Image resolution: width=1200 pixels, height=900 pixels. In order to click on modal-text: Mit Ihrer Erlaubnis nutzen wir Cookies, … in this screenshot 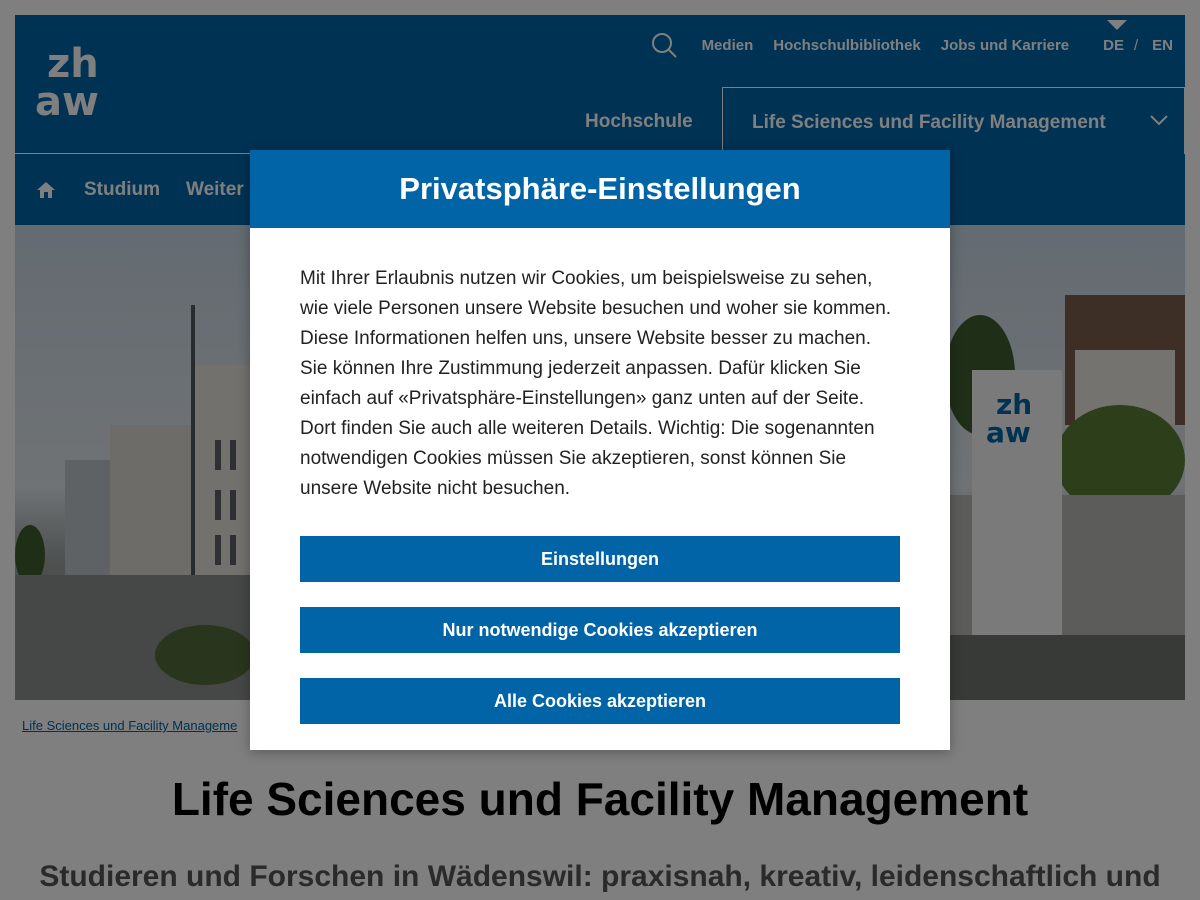, I will do `click(596, 383)`.